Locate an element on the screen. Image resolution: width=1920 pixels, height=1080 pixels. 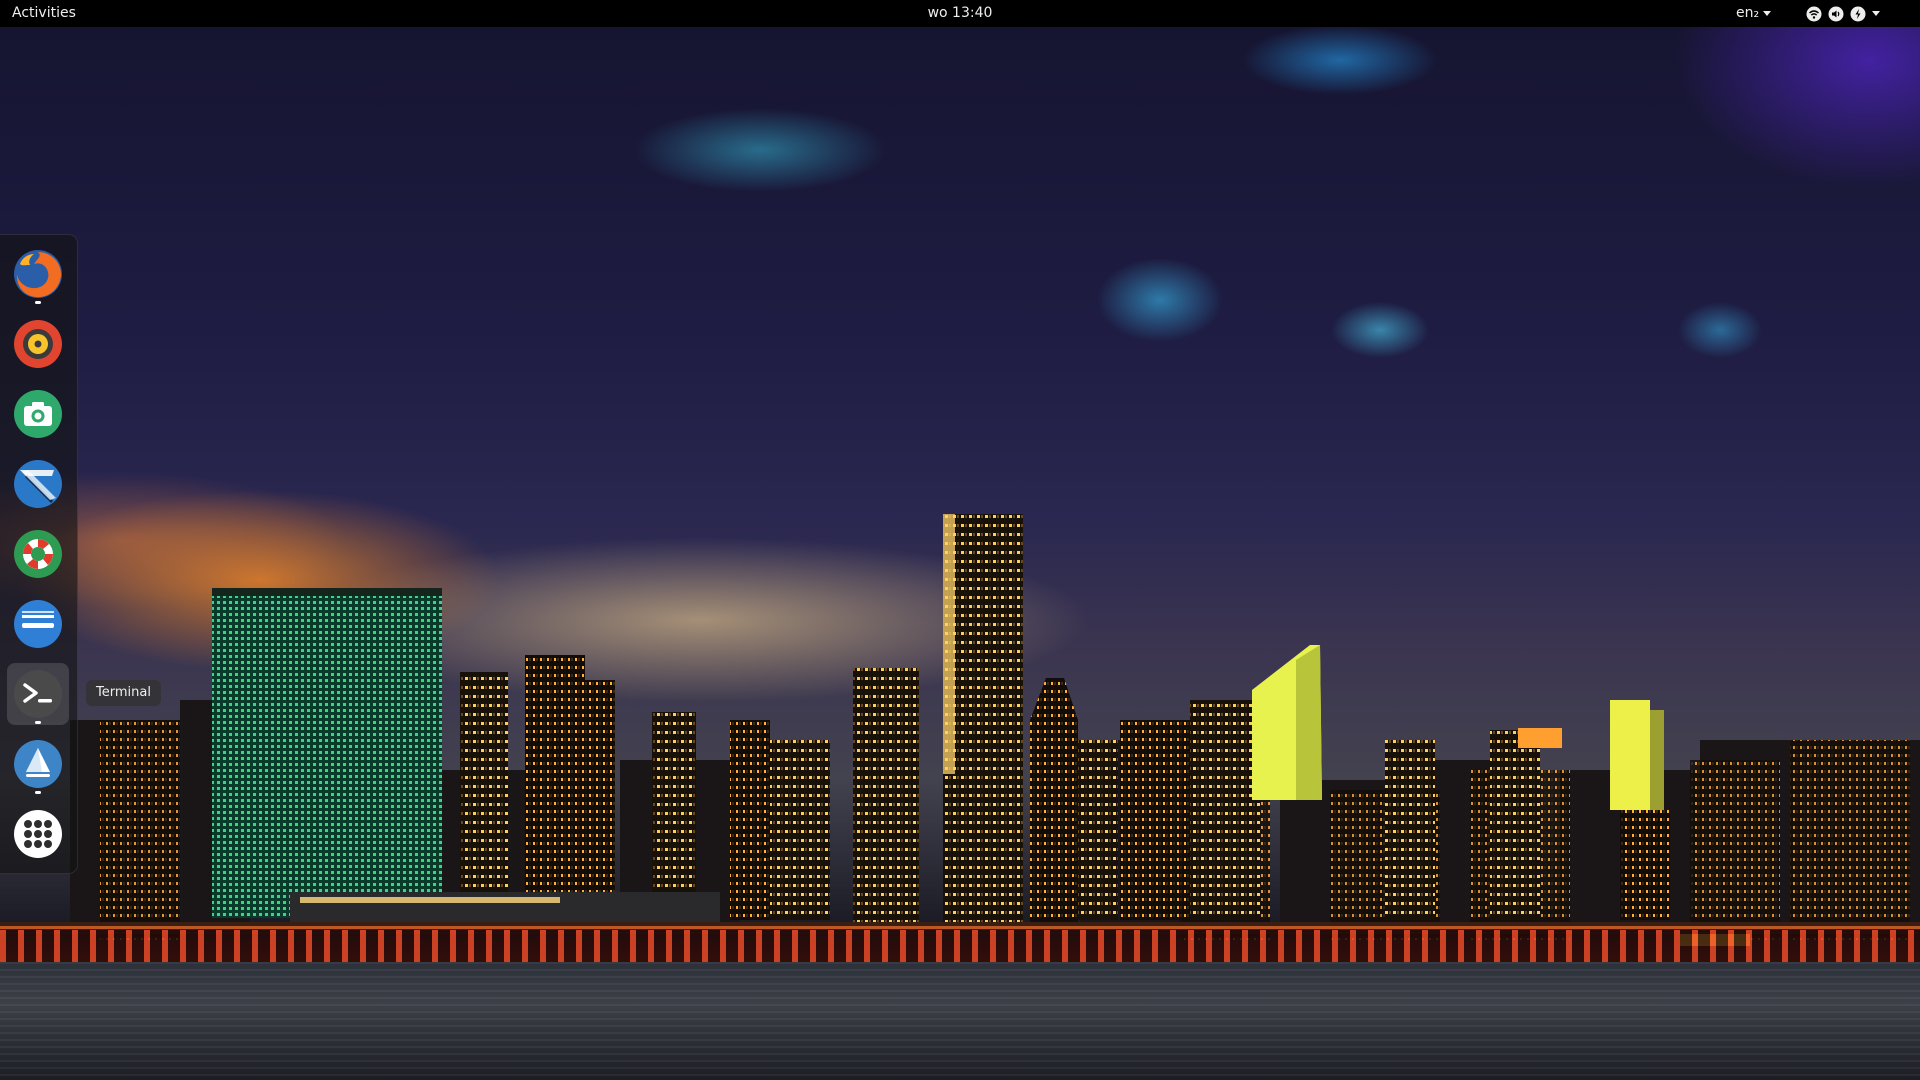
rhythmbox-icon is located at coordinates (38, 344).